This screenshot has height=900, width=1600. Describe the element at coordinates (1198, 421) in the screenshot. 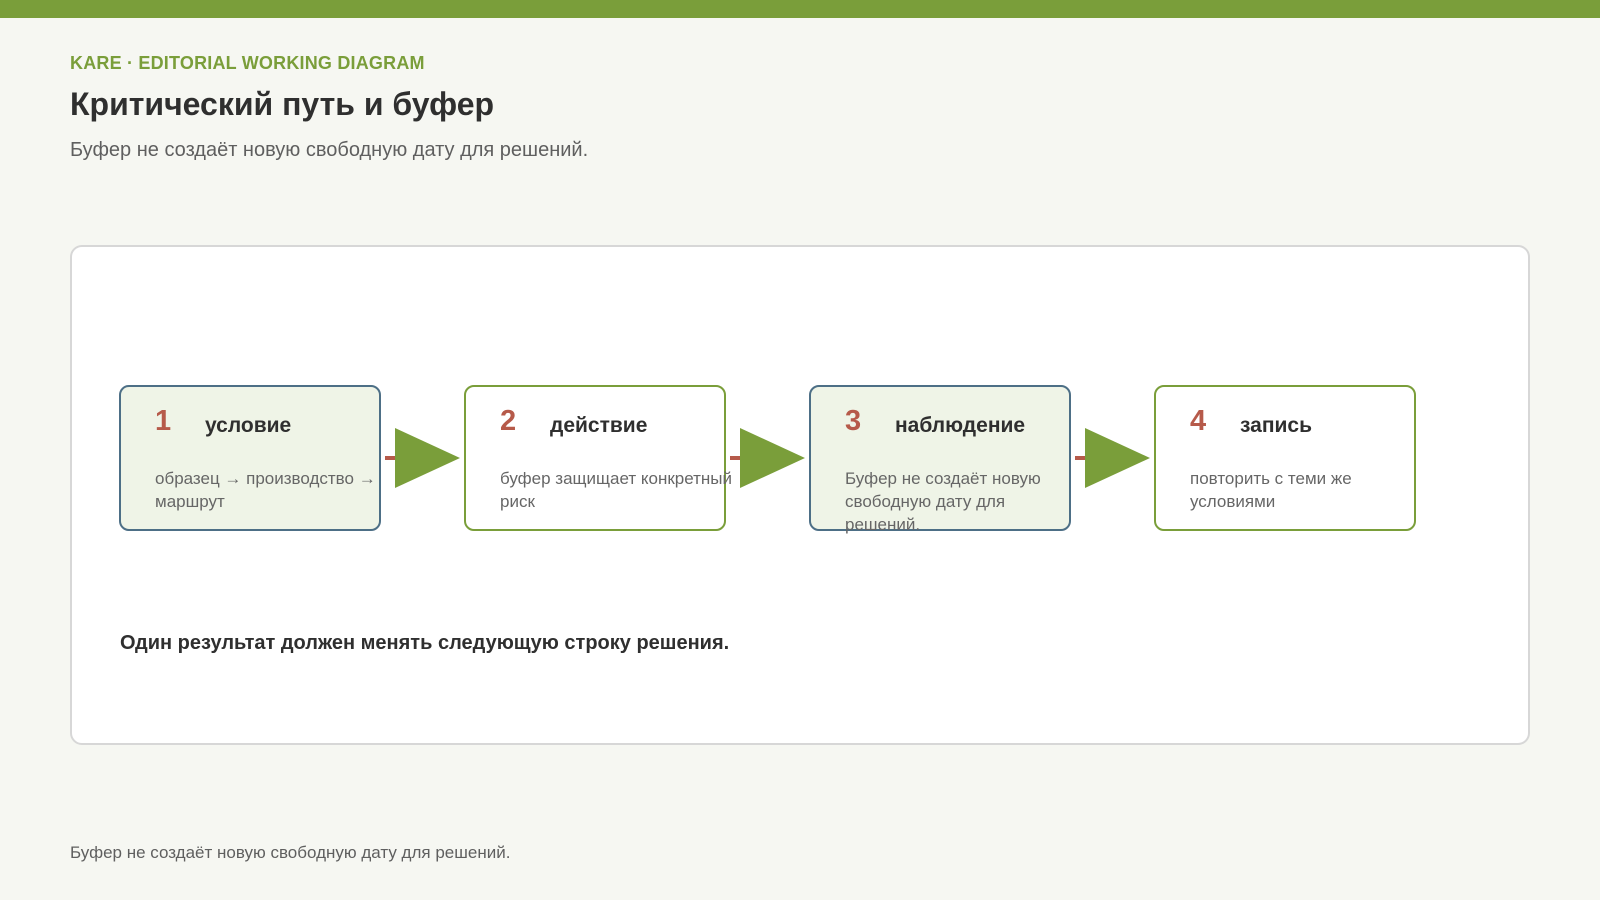

I see `step-number: 4` at that location.